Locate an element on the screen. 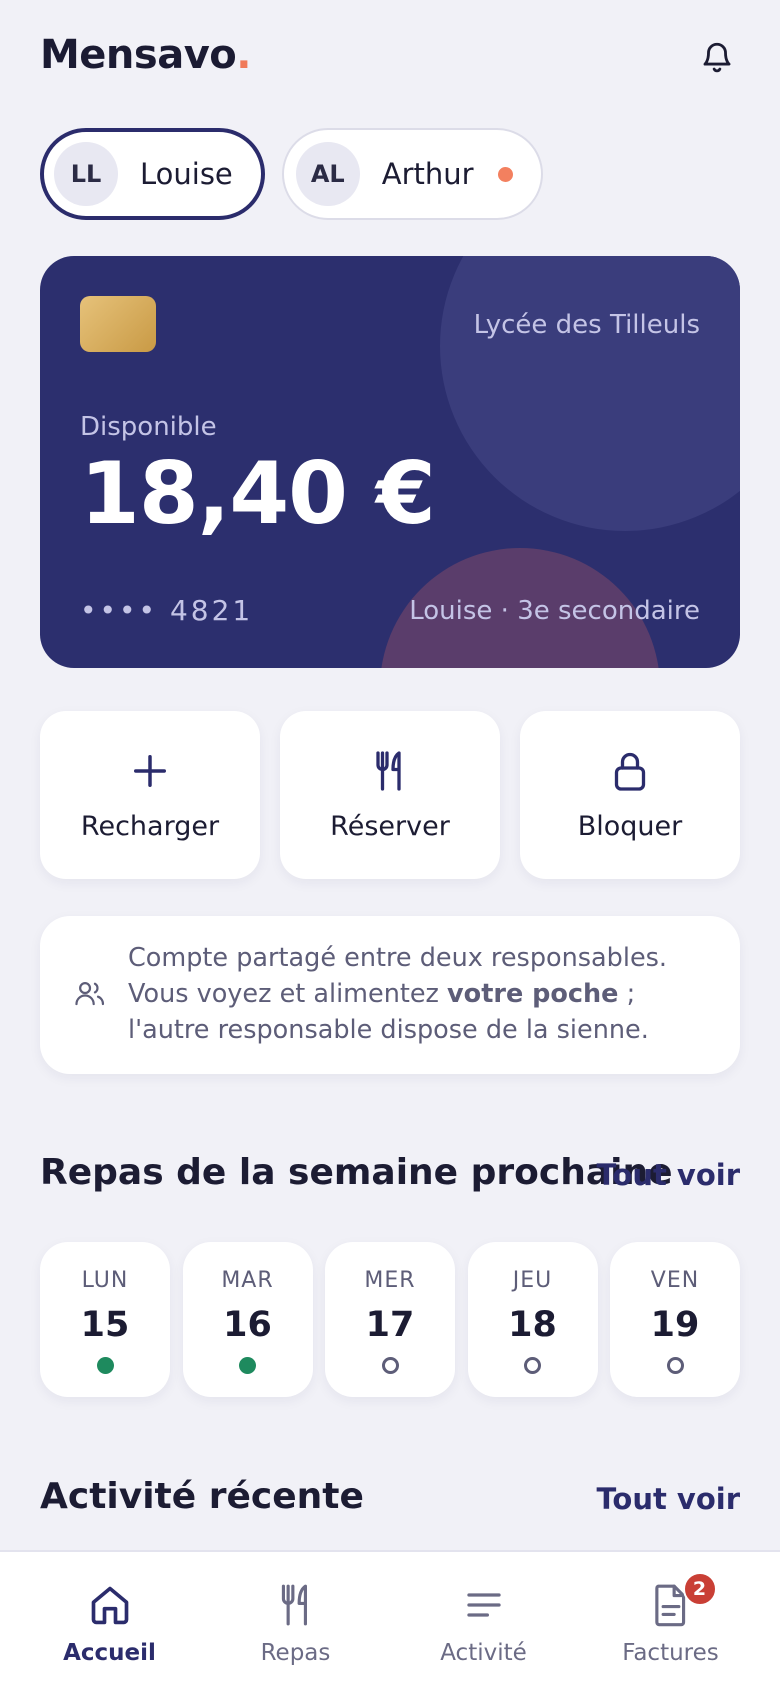 This screenshot has height=1688, width=780. day-name: MAR is located at coordinates (247, 1280).